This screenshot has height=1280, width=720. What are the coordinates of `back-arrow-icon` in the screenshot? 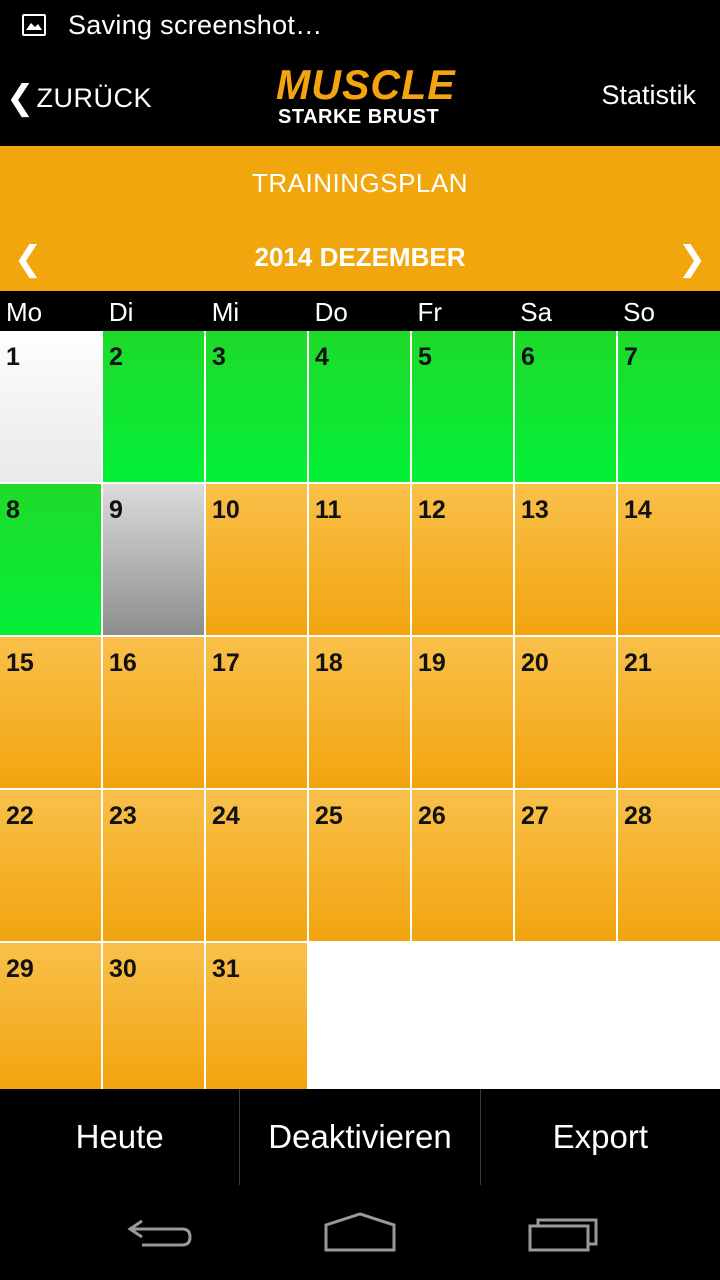 It's located at (160, 1232).